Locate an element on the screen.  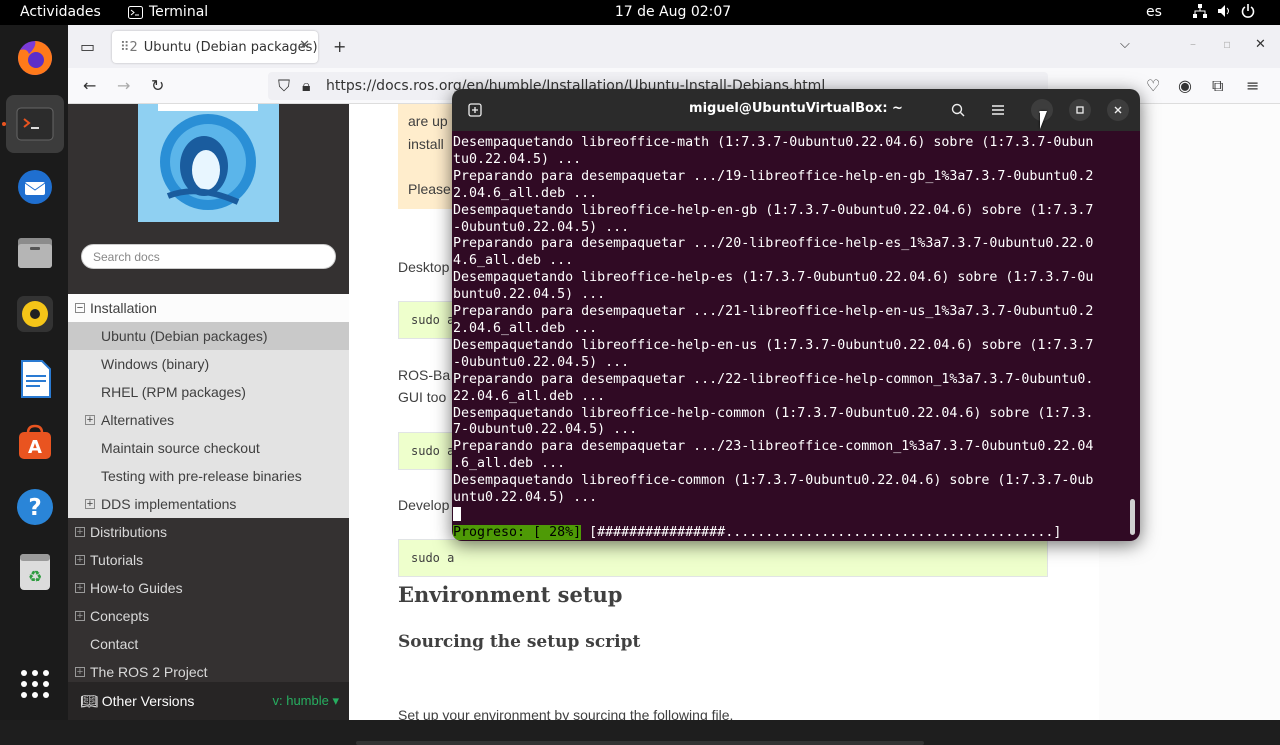
svg-text: A is located at coordinates (35, 447).